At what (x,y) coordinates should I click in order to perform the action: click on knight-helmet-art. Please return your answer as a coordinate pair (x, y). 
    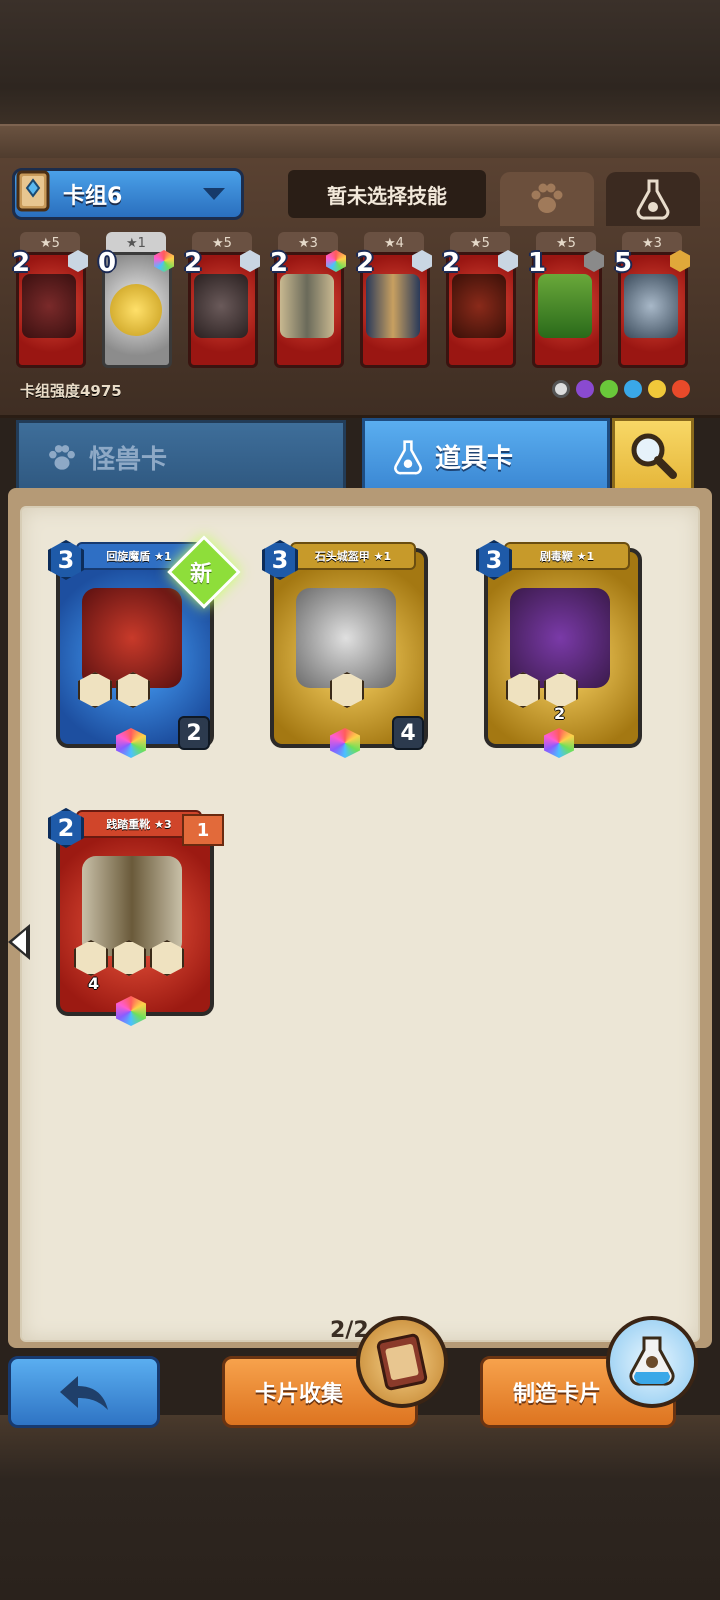
    Looking at the image, I should click on (651, 306).